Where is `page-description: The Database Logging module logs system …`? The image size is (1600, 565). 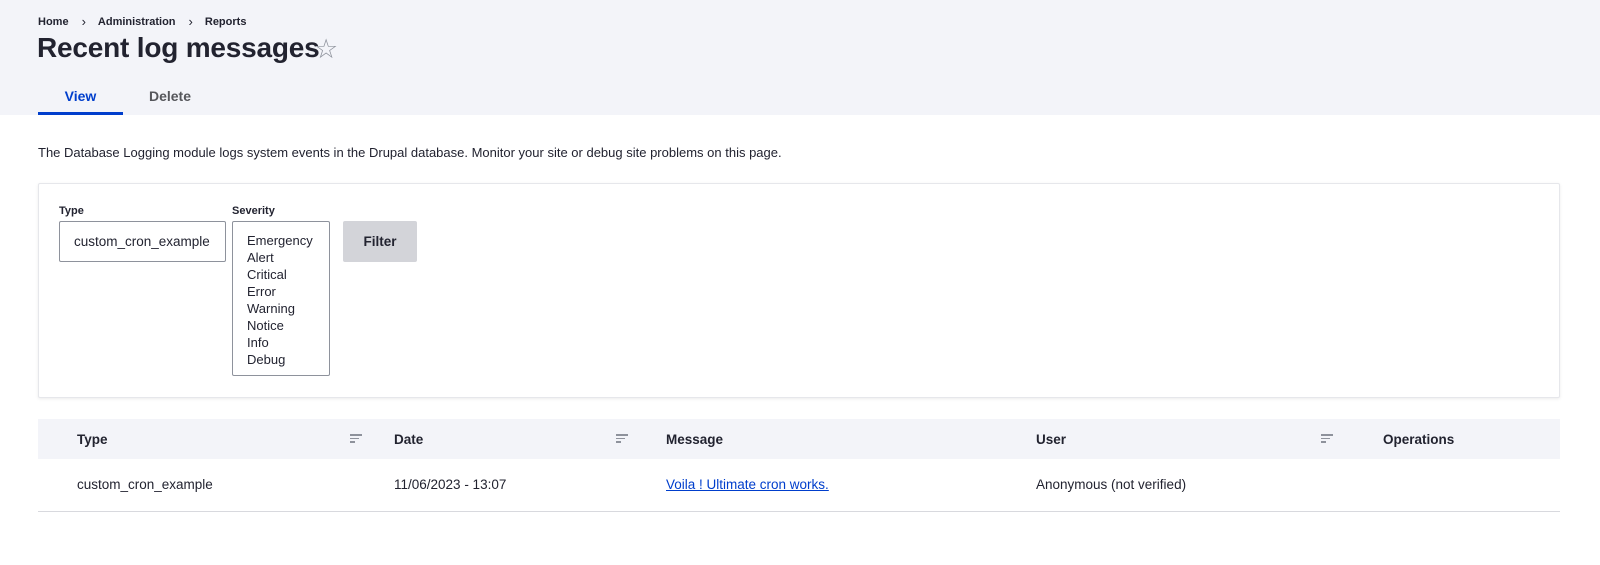
page-description: The Database Logging module logs system … is located at coordinates (410, 152).